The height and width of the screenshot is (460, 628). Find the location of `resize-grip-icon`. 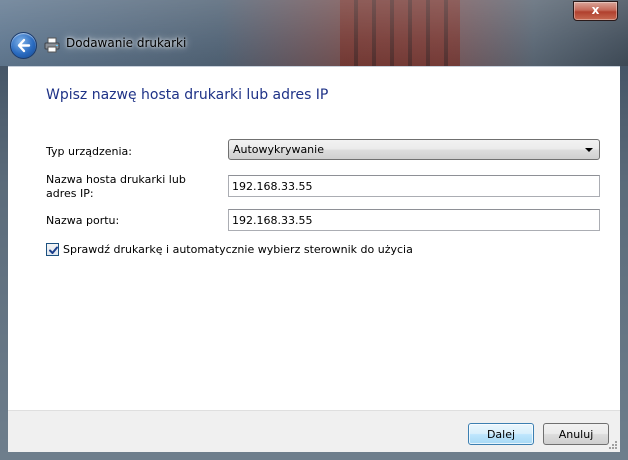

resize-grip-icon is located at coordinates (613, 445).